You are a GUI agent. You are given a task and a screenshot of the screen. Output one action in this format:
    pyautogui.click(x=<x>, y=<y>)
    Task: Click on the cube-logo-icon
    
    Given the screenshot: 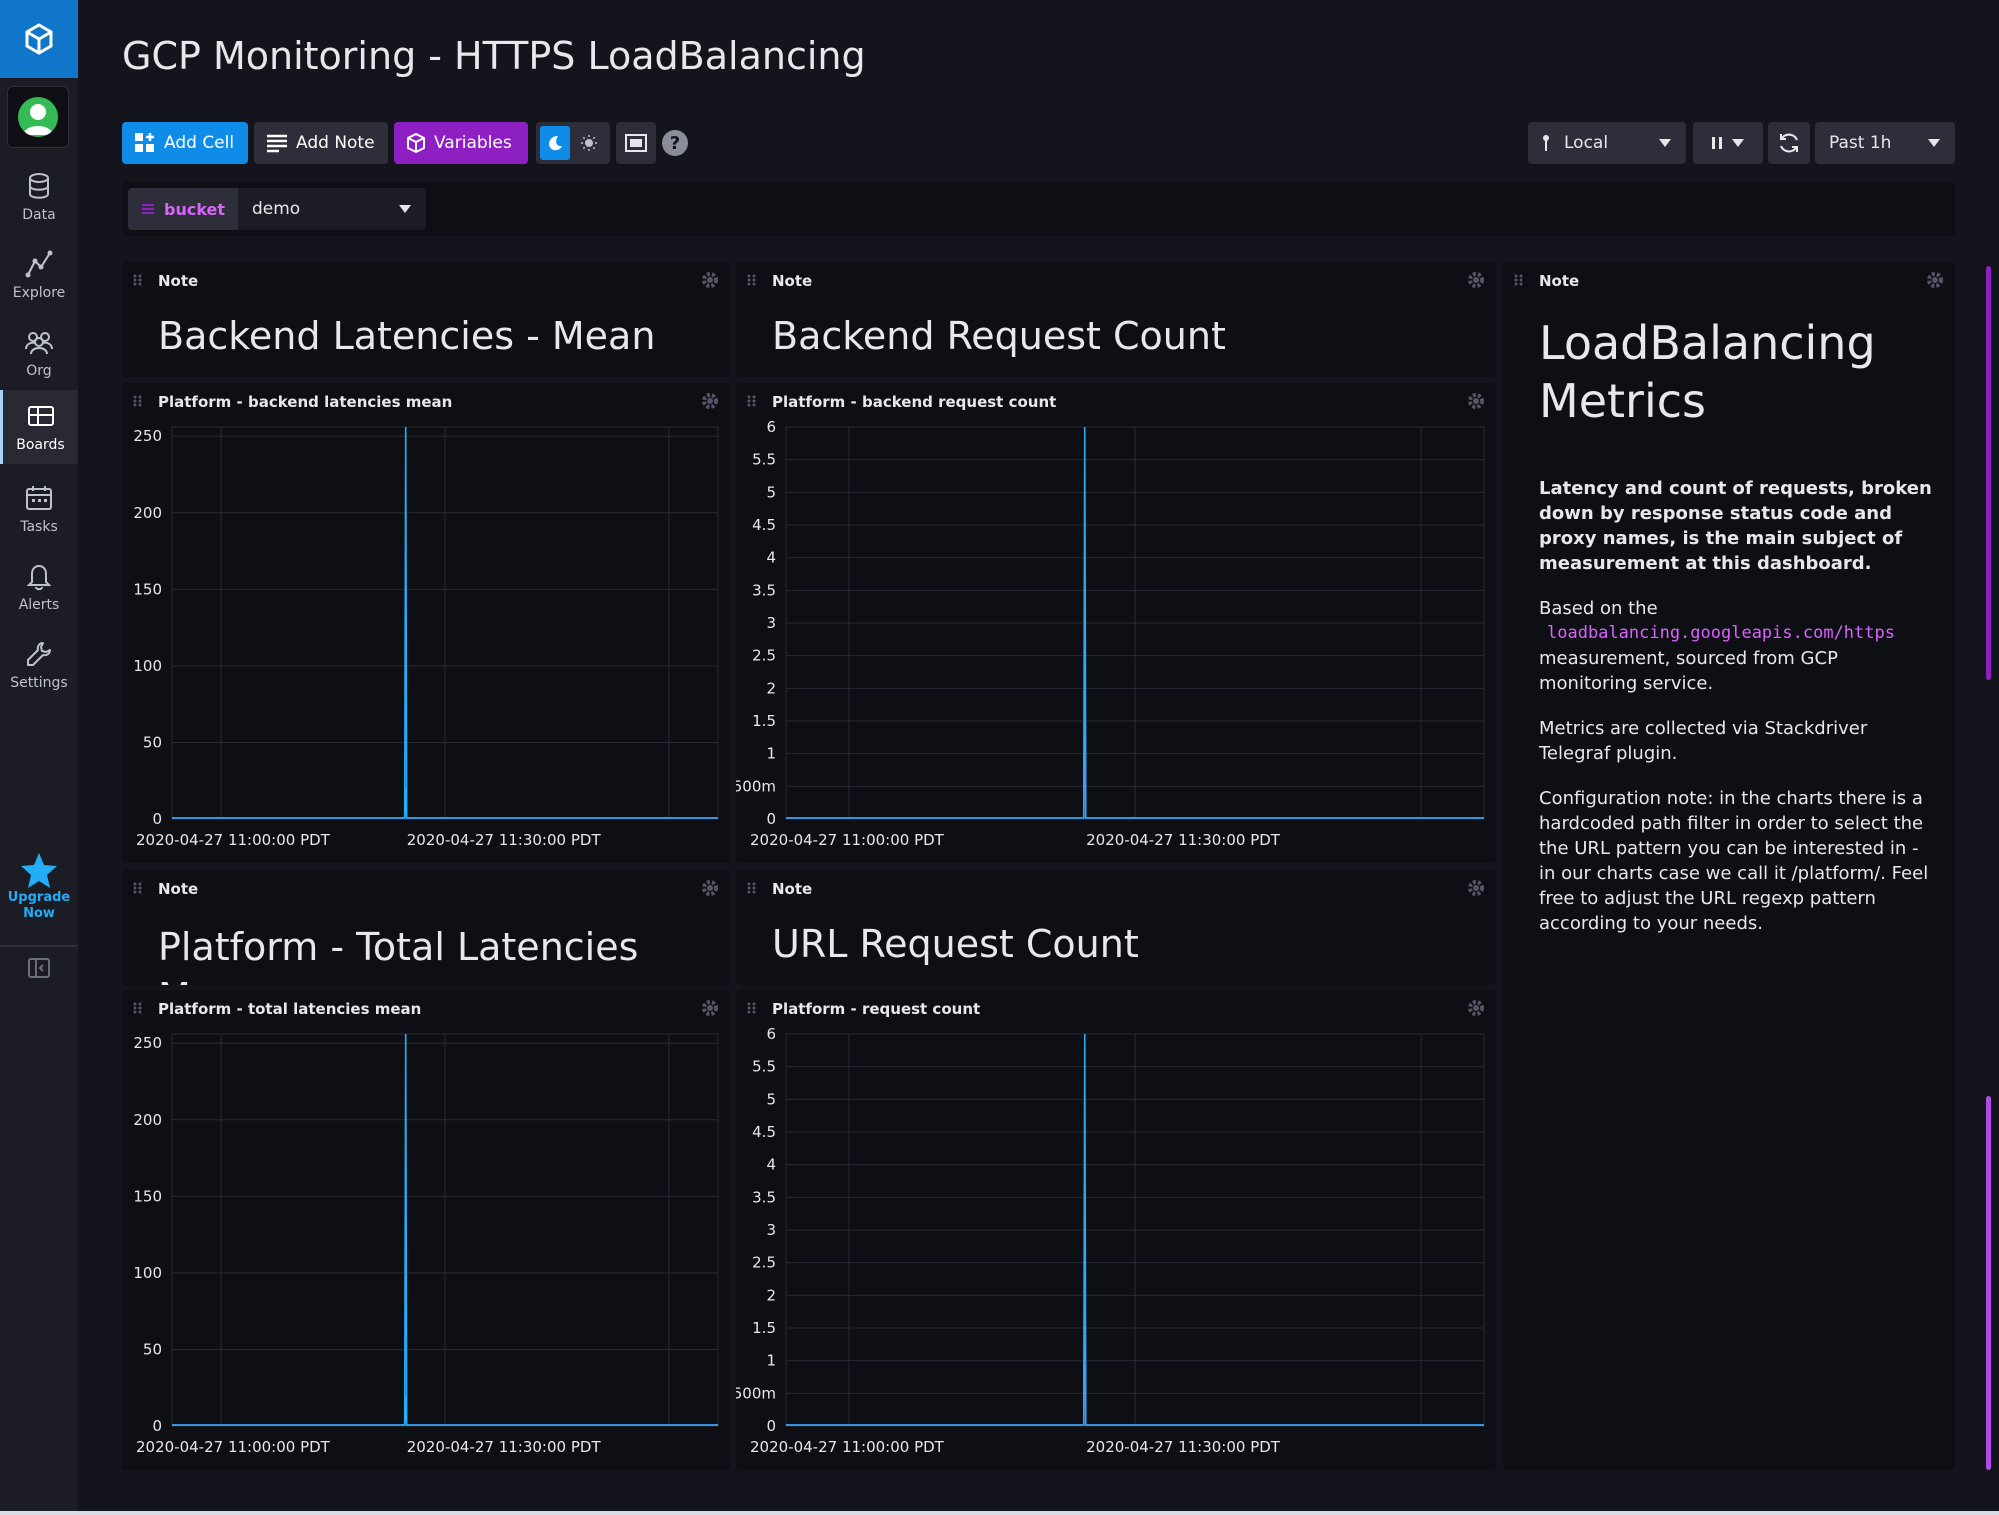 What is the action you would take?
    pyautogui.click(x=39, y=39)
    